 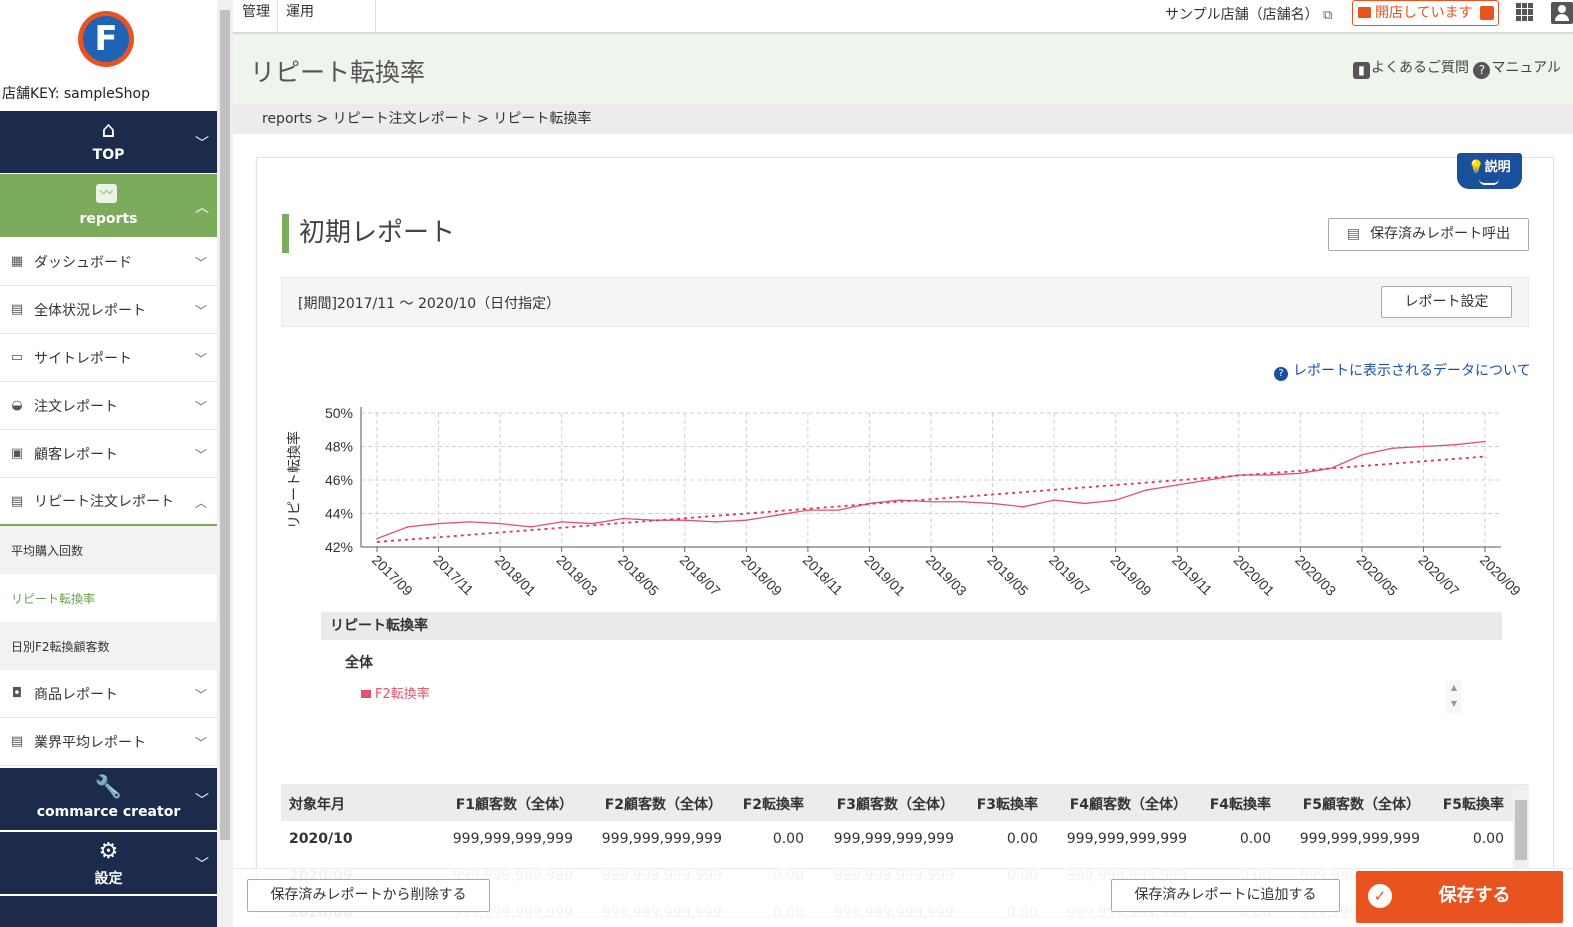 I want to click on sidebar-item-reports: 〰 reports ︿, so click(x=108, y=205).